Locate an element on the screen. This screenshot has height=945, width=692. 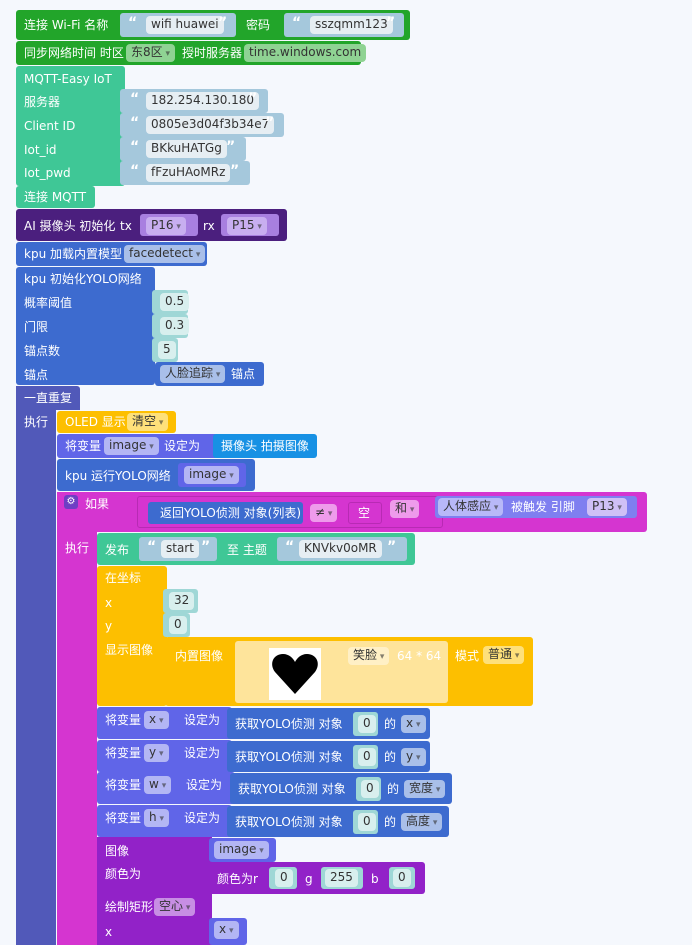
y-number: 0 is located at coordinates (176, 625).